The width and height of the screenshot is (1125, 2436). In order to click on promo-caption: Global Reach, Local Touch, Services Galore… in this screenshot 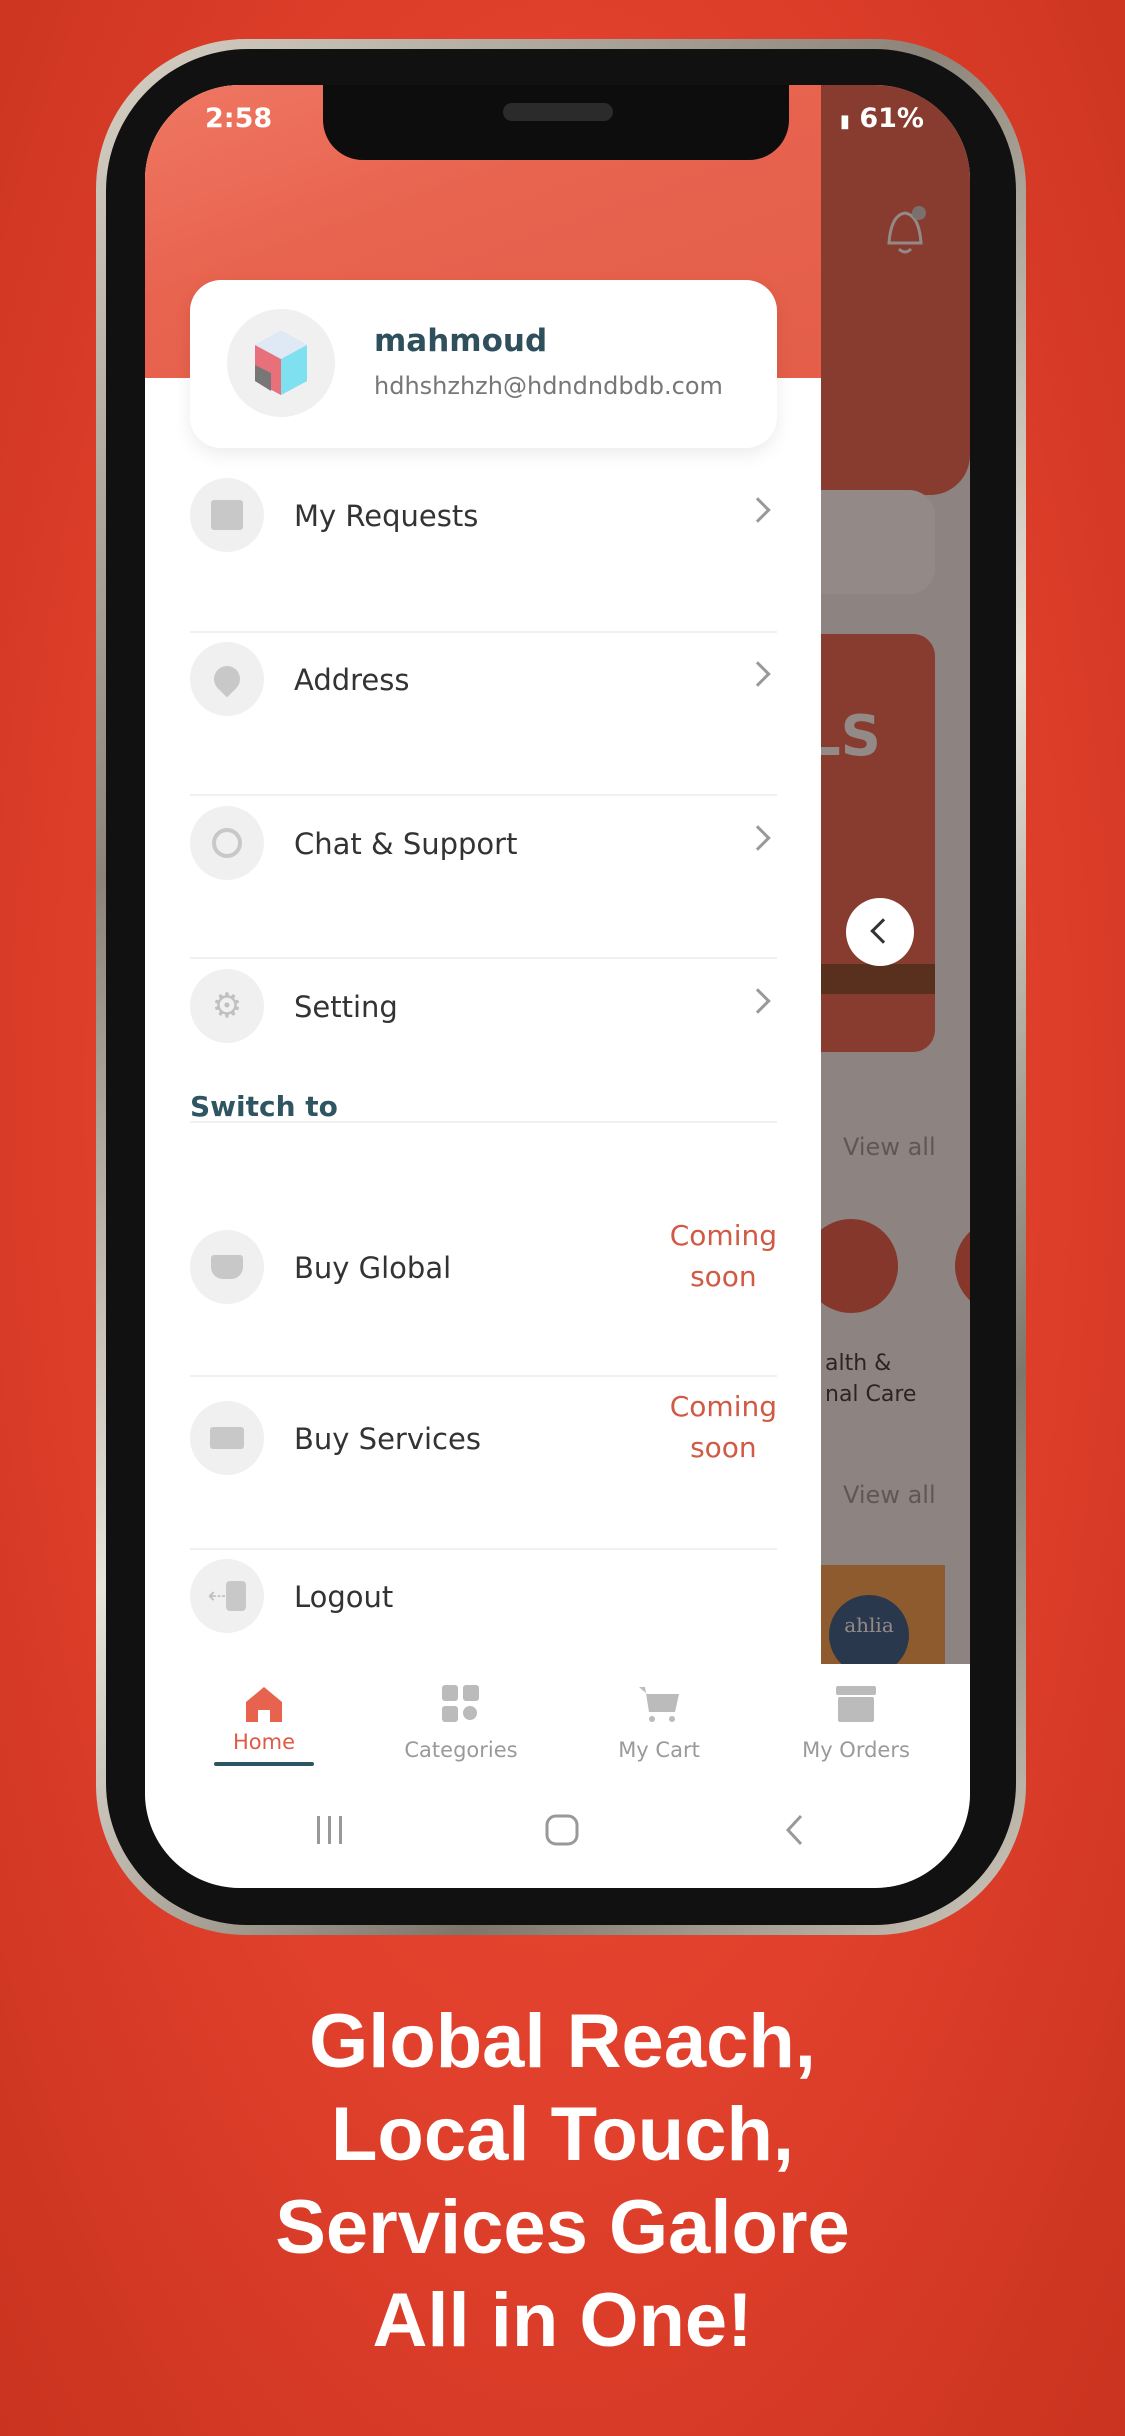, I will do `click(562, 2181)`.